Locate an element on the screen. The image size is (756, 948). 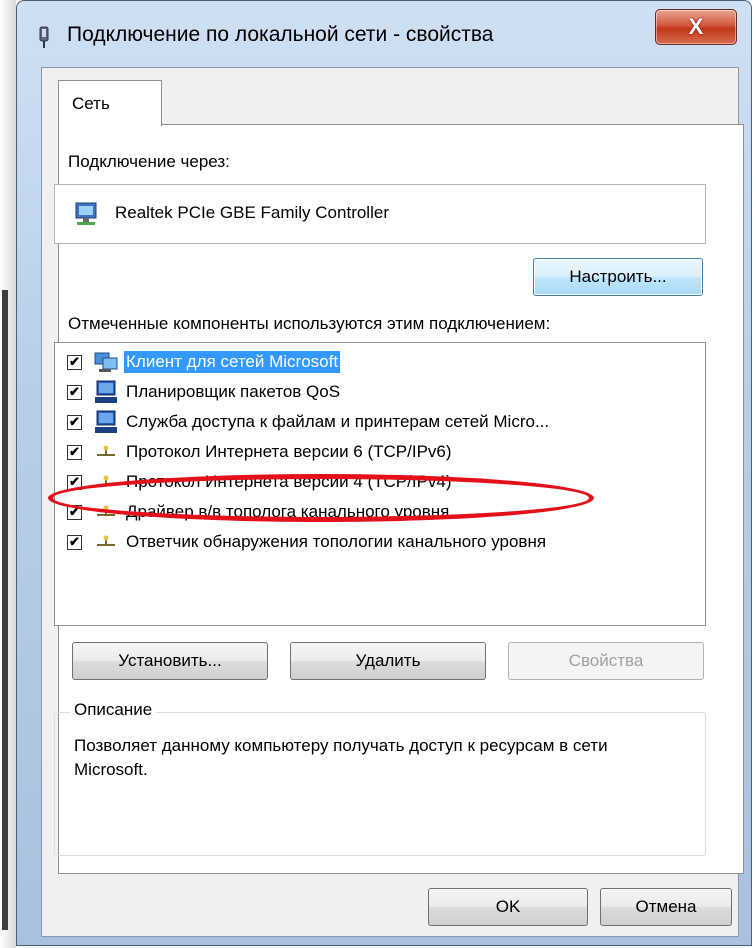
properties-button-label: Свойства is located at coordinates (606, 660).